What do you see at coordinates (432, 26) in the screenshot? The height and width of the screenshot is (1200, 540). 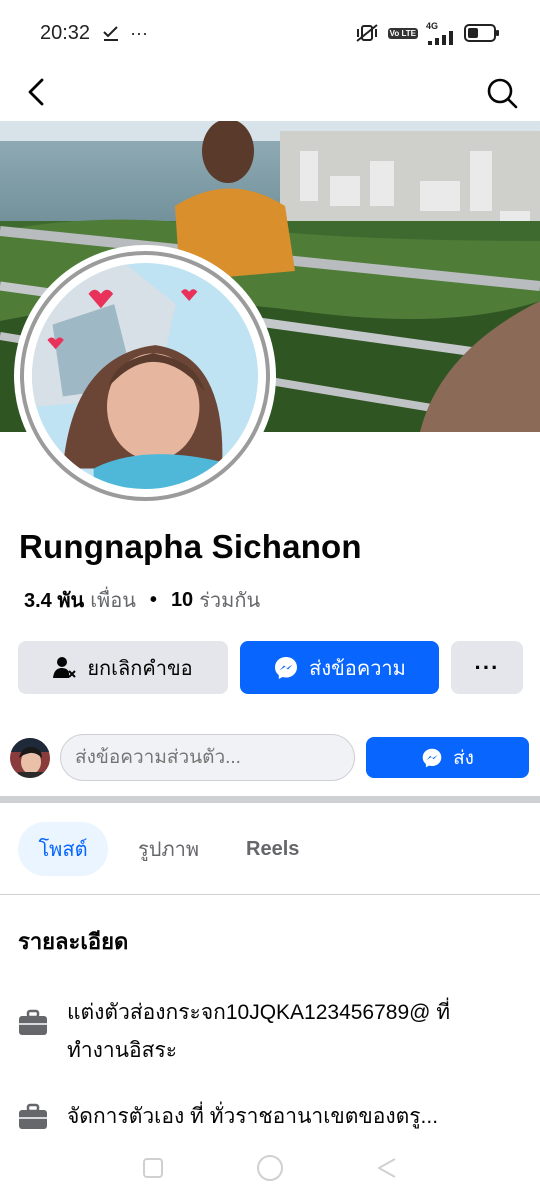 I see `network-type: 4G` at bounding box center [432, 26].